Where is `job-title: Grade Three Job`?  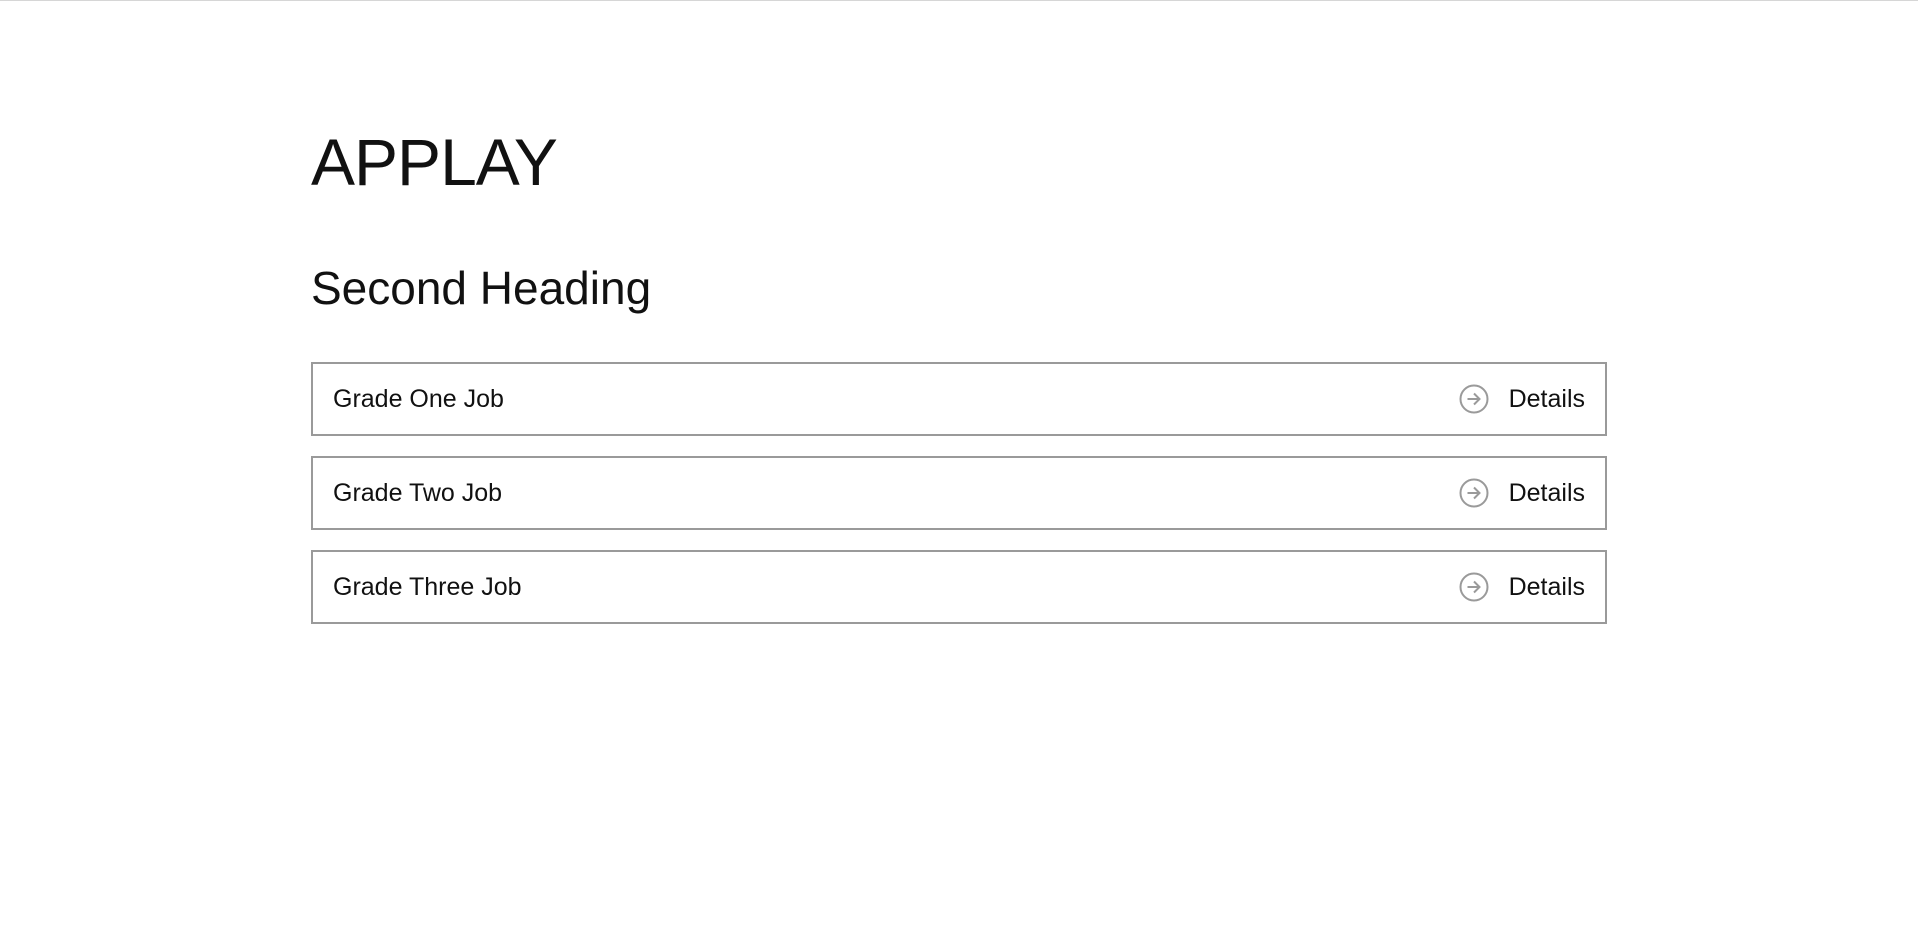 job-title: Grade Three Job is located at coordinates (427, 586).